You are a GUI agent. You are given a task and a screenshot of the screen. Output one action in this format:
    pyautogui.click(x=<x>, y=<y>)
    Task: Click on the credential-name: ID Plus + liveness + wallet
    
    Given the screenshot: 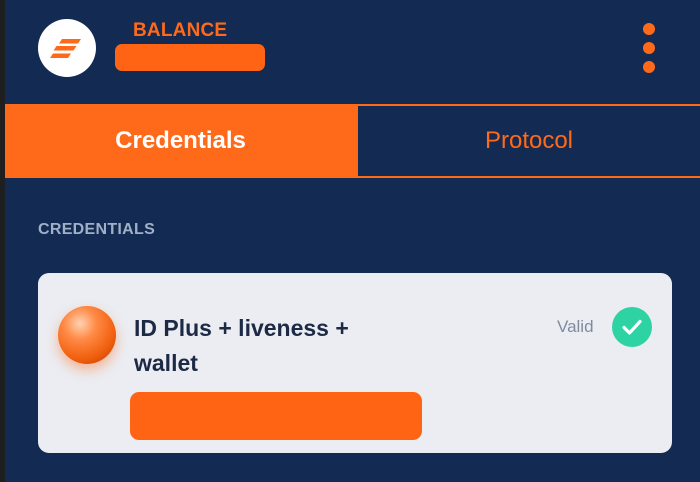 What is the action you would take?
    pyautogui.click(x=241, y=345)
    